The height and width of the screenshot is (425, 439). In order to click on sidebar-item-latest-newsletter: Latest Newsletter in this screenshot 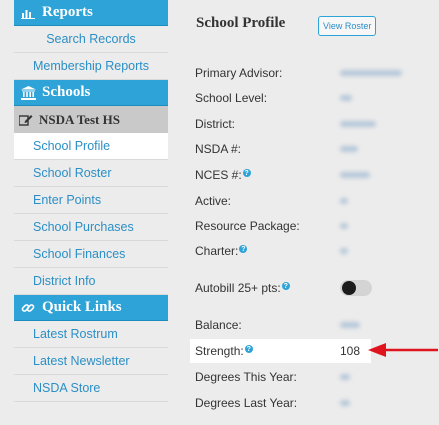, I will do `click(91, 361)`.